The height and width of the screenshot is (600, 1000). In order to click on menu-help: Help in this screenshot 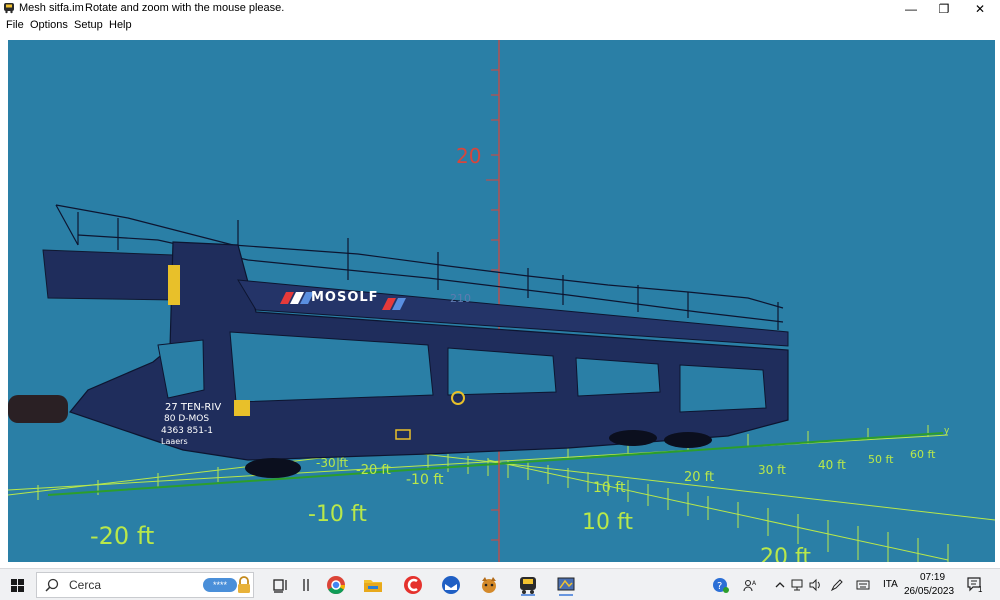, I will do `click(120, 25)`.